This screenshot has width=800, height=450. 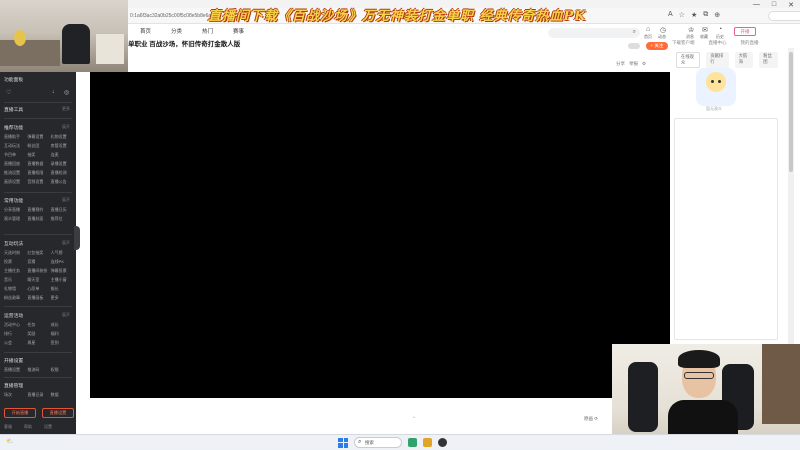 I want to click on panel-item: 抽奖, so click(x=38, y=155).